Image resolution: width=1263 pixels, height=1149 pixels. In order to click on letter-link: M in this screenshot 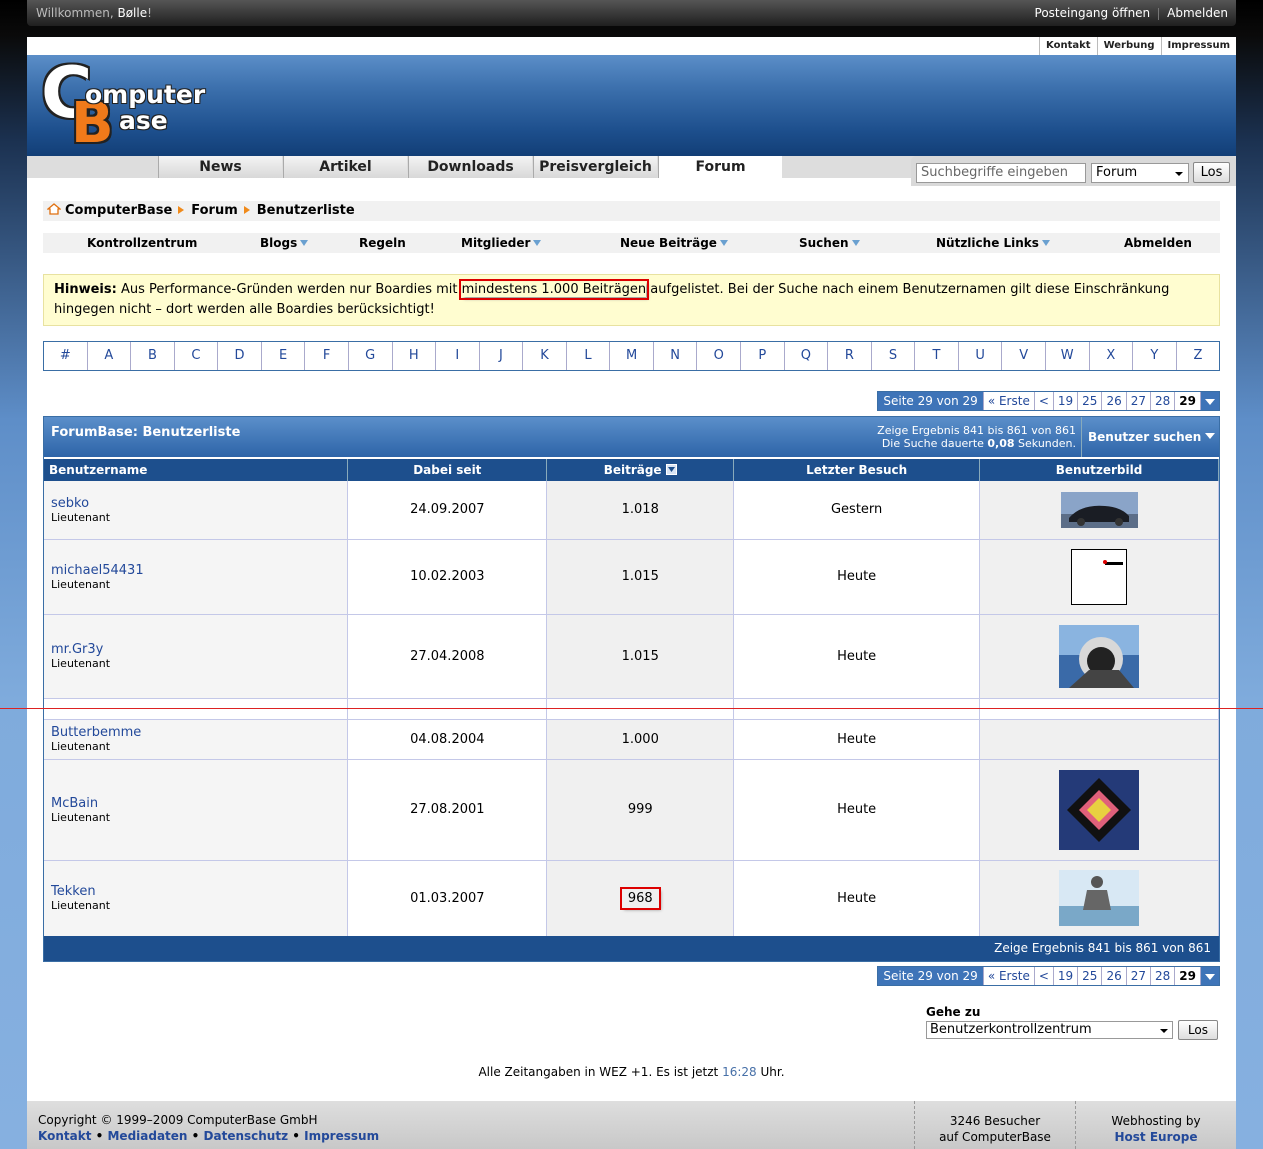, I will do `click(632, 356)`.